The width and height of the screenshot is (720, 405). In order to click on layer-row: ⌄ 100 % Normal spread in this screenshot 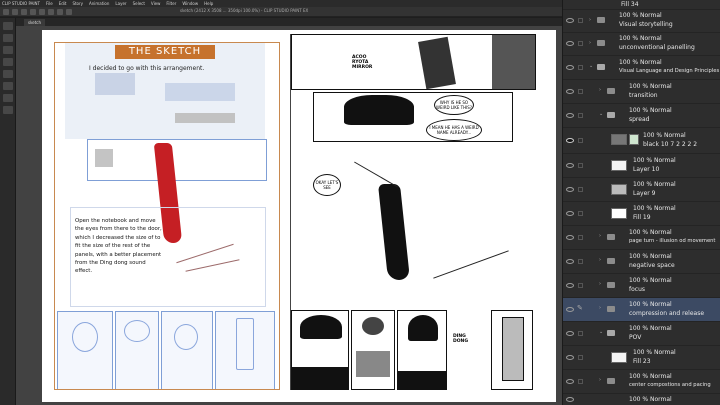, I will do `click(641, 116)`.